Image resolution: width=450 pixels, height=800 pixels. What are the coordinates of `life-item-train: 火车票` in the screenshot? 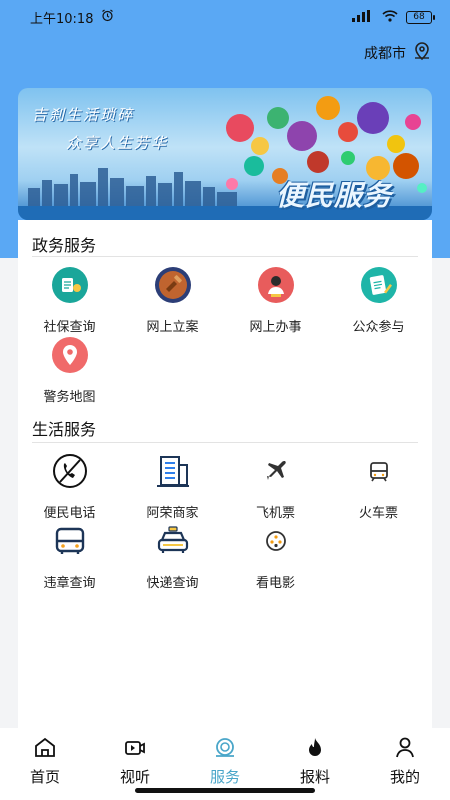 It's located at (378, 486).